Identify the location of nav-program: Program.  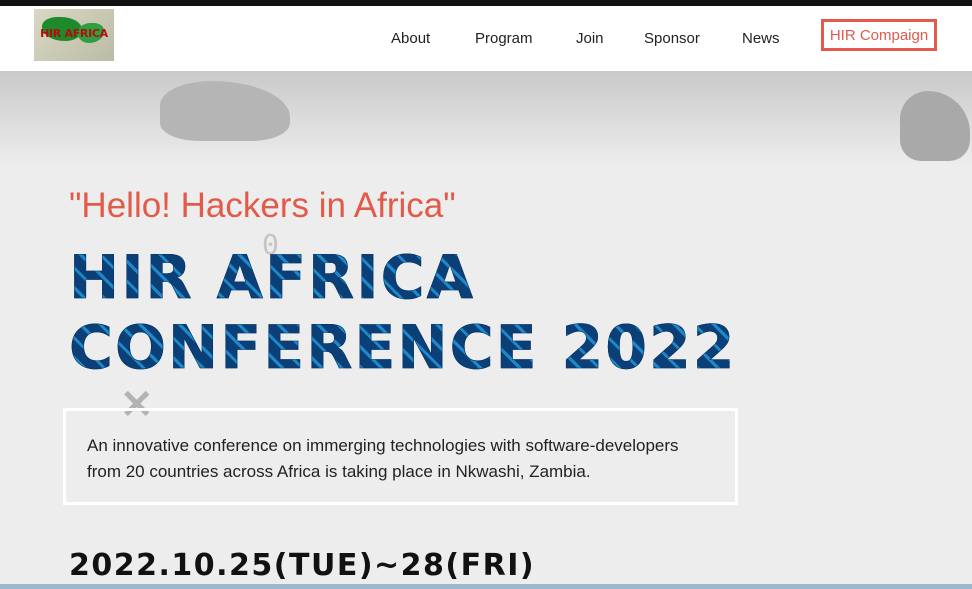
(504, 38).